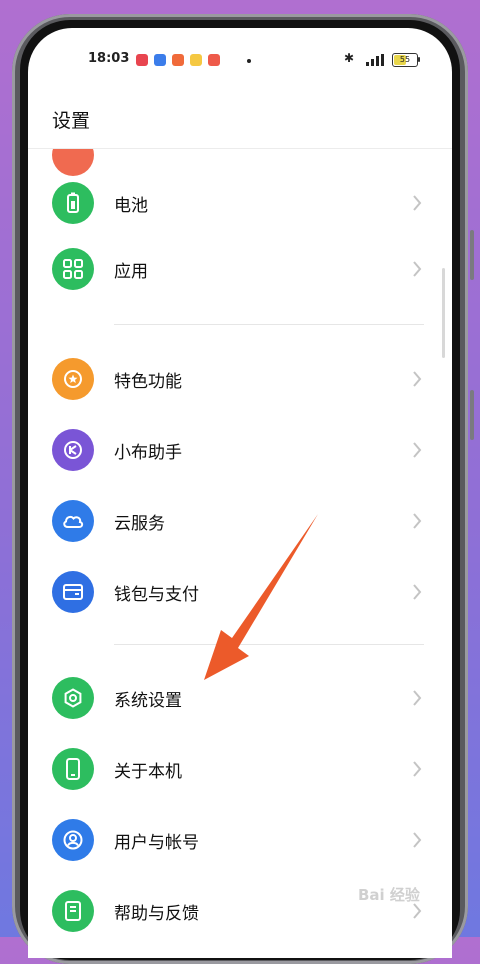 The image size is (480, 964). What do you see at coordinates (419, 59) in the screenshot?
I see `battery-nub` at bounding box center [419, 59].